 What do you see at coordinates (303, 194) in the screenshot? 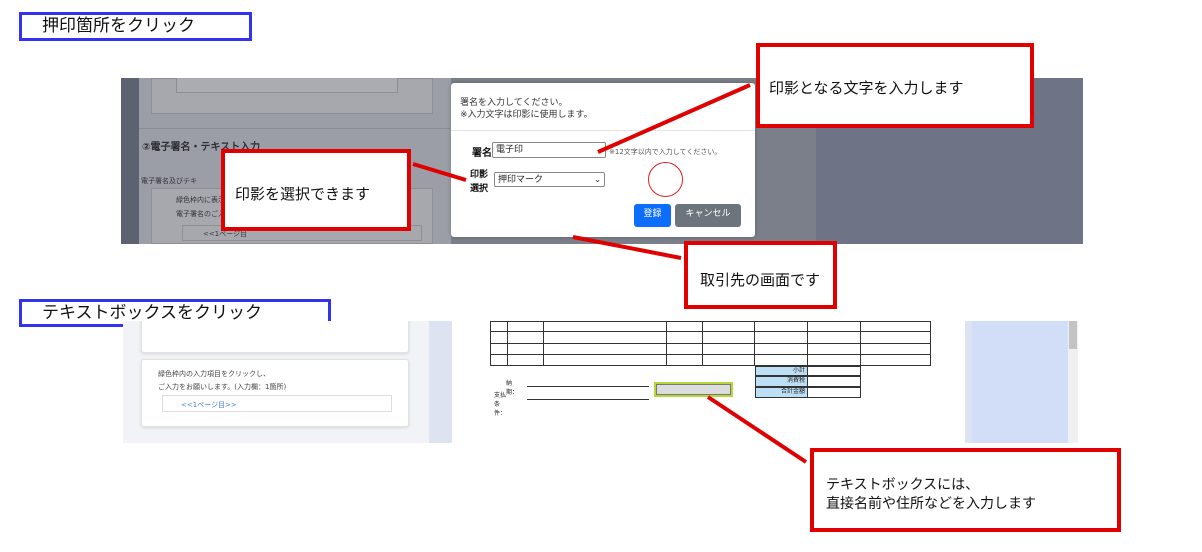
I see `callout-select-seal-label: 印影を選択できます` at bounding box center [303, 194].